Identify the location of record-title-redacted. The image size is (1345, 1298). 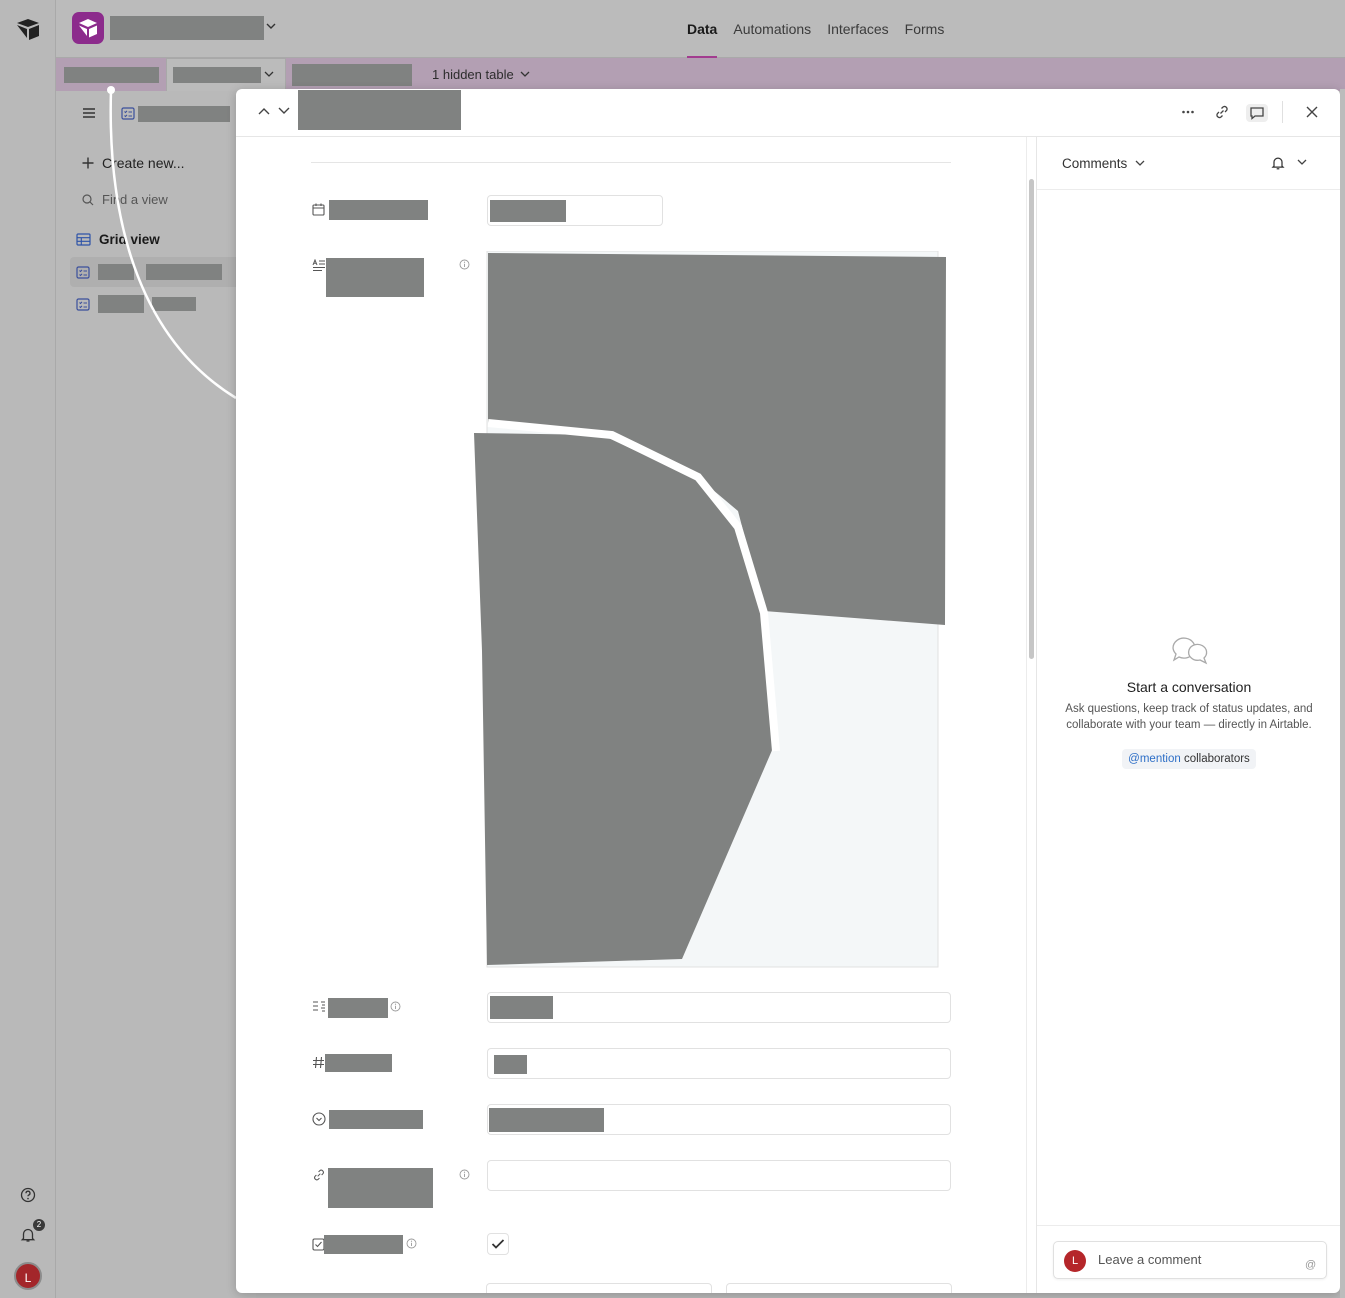
(379, 110).